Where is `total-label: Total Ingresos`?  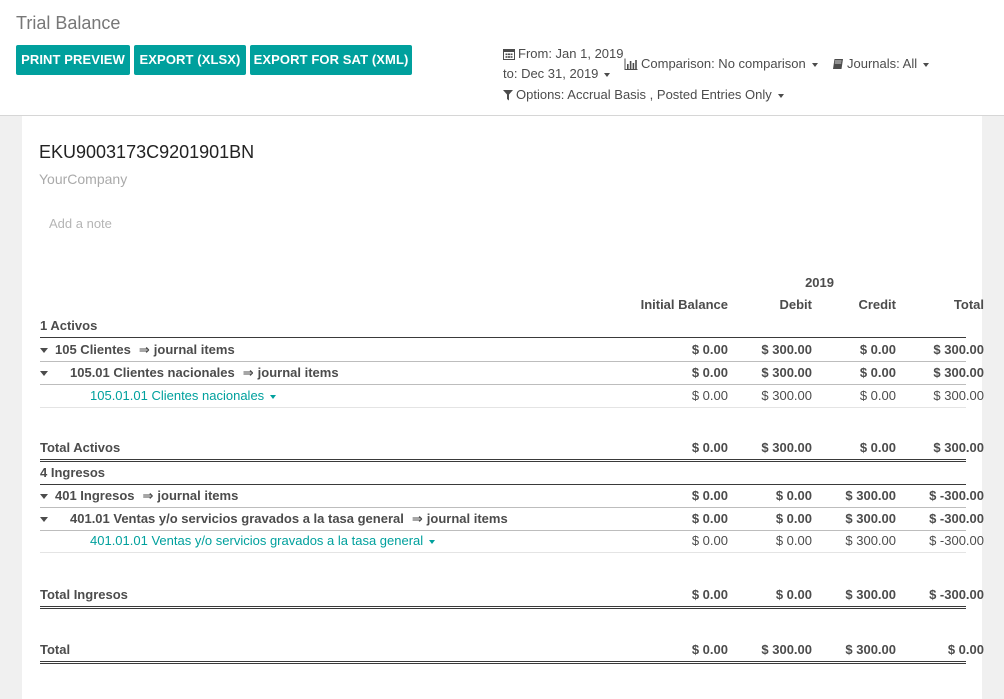
total-label: Total Ingresos is located at coordinates (84, 594).